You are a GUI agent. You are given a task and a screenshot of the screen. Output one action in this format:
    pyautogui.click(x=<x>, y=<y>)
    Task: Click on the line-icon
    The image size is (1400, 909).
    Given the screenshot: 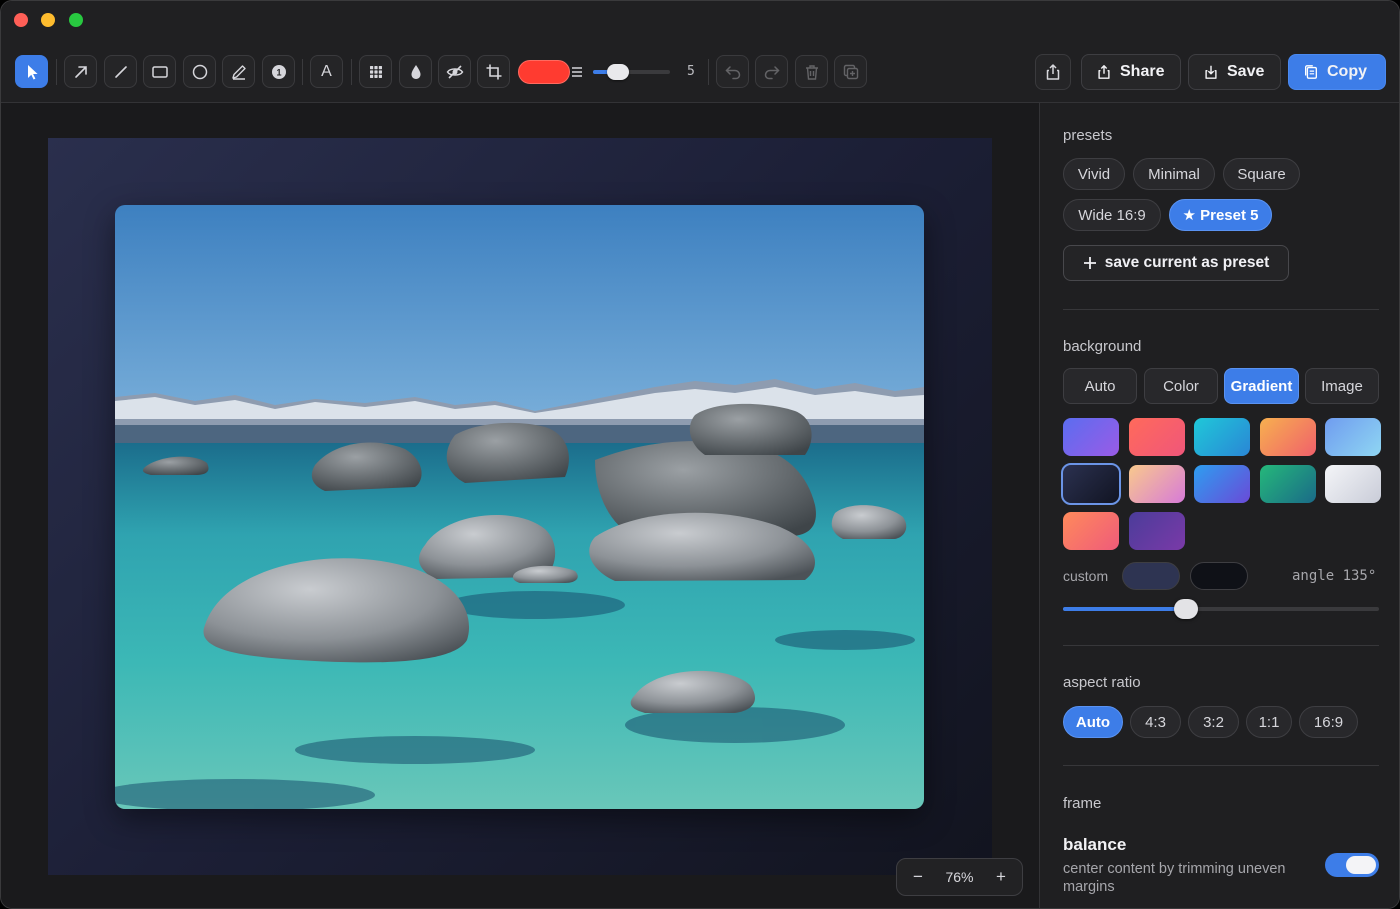 What is the action you would take?
    pyautogui.click(x=120, y=71)
    